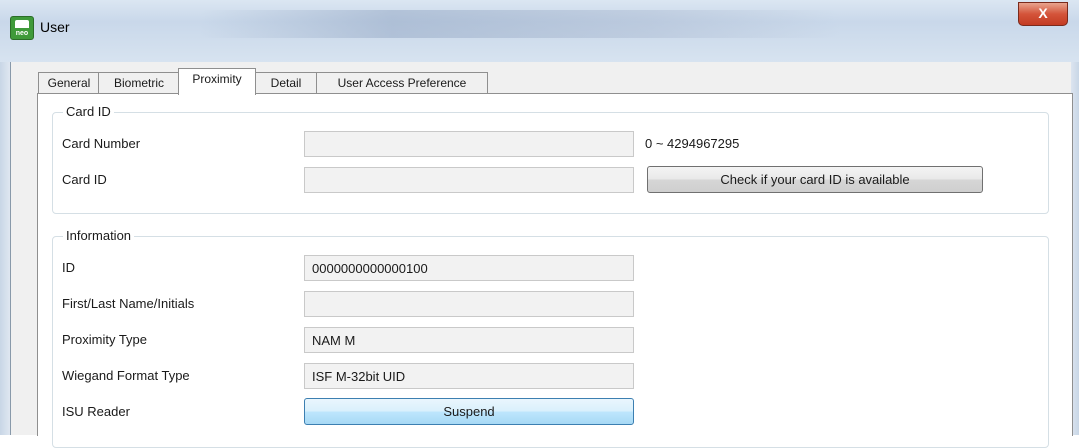 Image resolution: width=1079 pixels, height=448 pixels. I want to click on wiegand-format-label: Wiegand Format Type, so click(126, 375).